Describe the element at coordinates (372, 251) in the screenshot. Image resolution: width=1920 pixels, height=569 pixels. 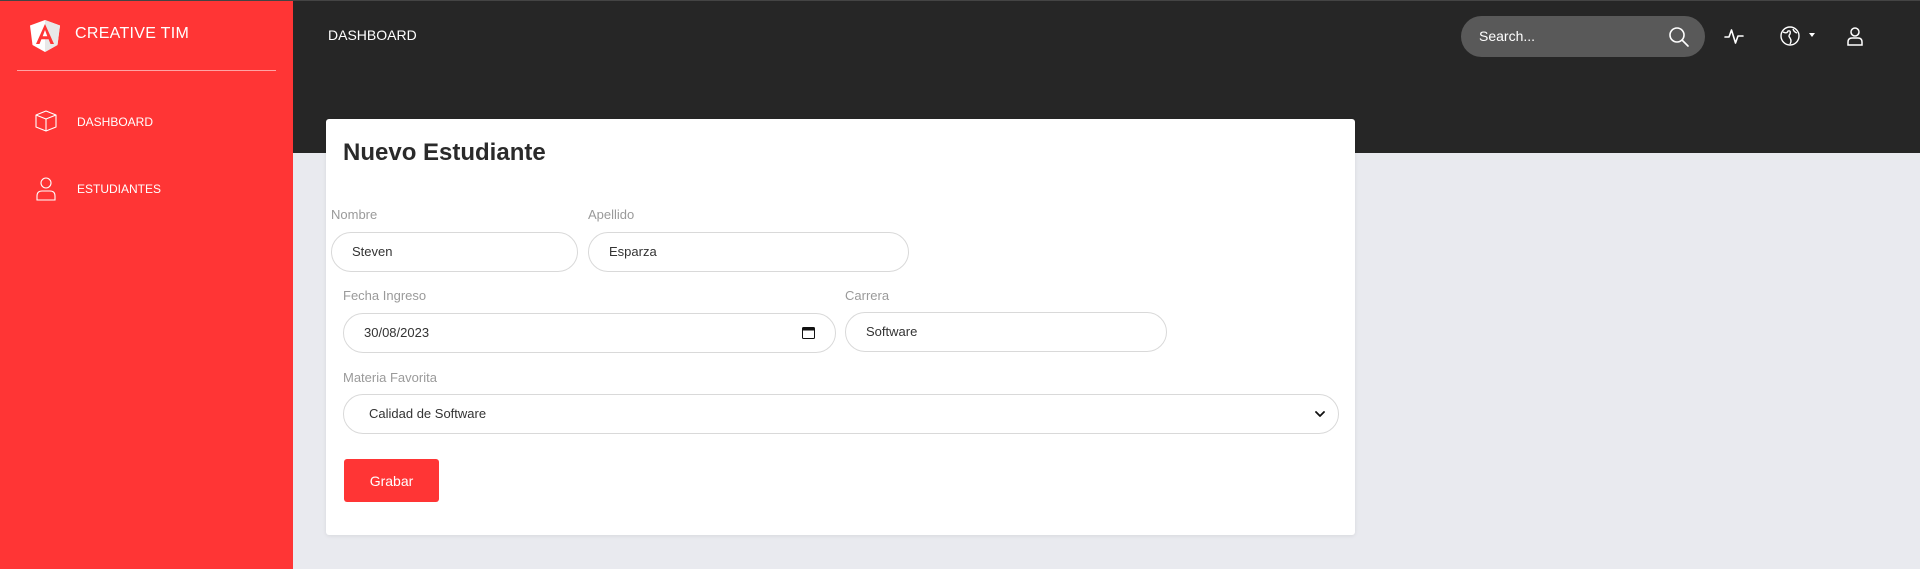
I see `nombre-value: Steven` at that location.